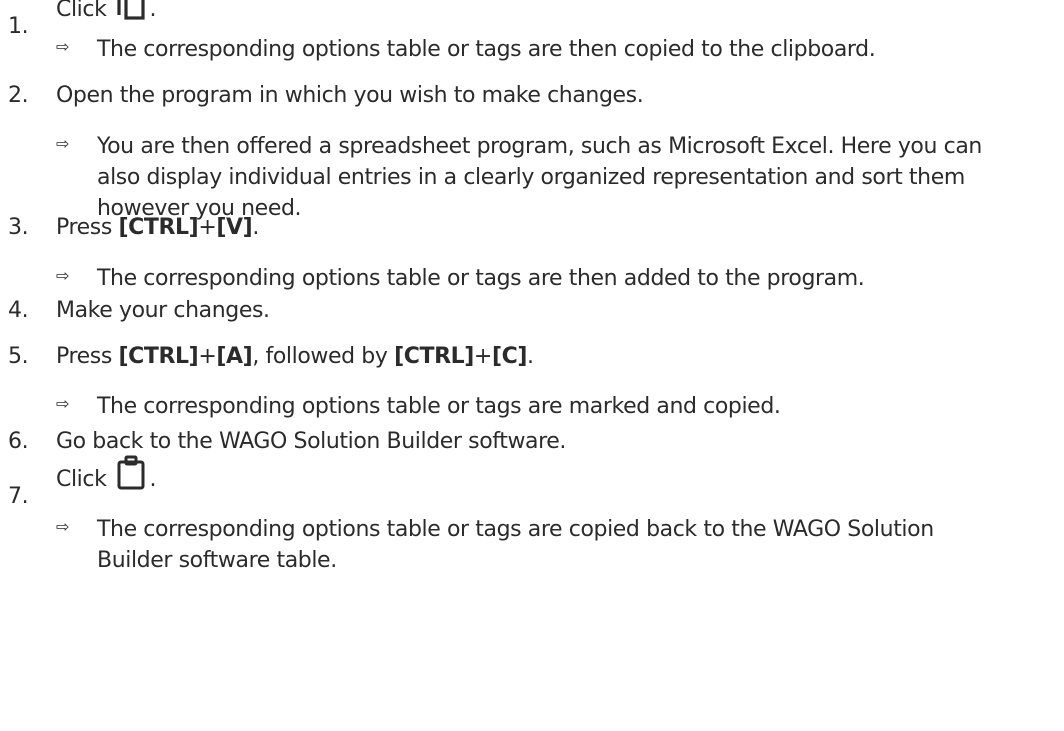 The width and height of the screenshot is (1064, 731). Describe the element at coordinates (18, 496) in the screenshot. I see `step-number: 7.` at that location.